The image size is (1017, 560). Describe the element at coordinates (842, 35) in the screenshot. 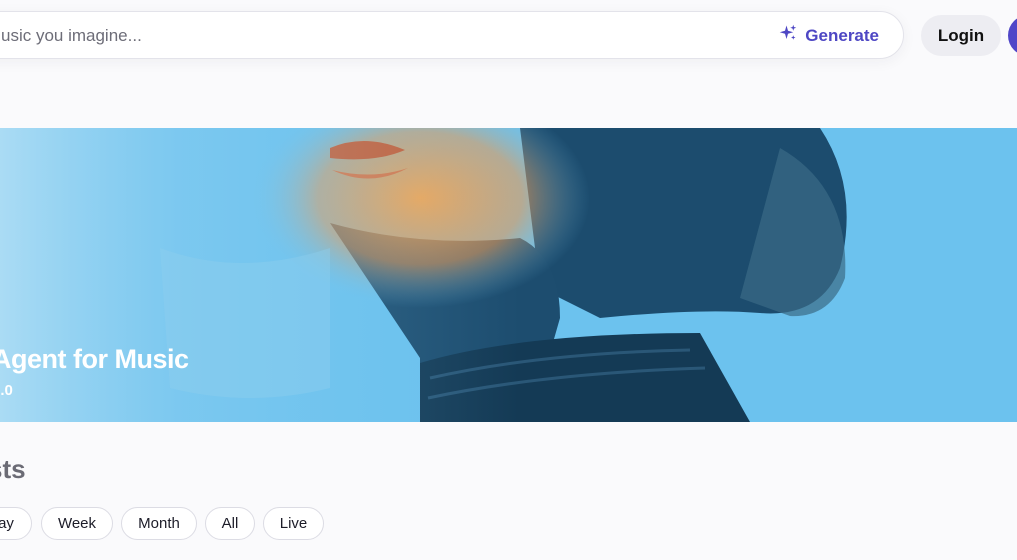

I see `generate-label: Generate` at that location.